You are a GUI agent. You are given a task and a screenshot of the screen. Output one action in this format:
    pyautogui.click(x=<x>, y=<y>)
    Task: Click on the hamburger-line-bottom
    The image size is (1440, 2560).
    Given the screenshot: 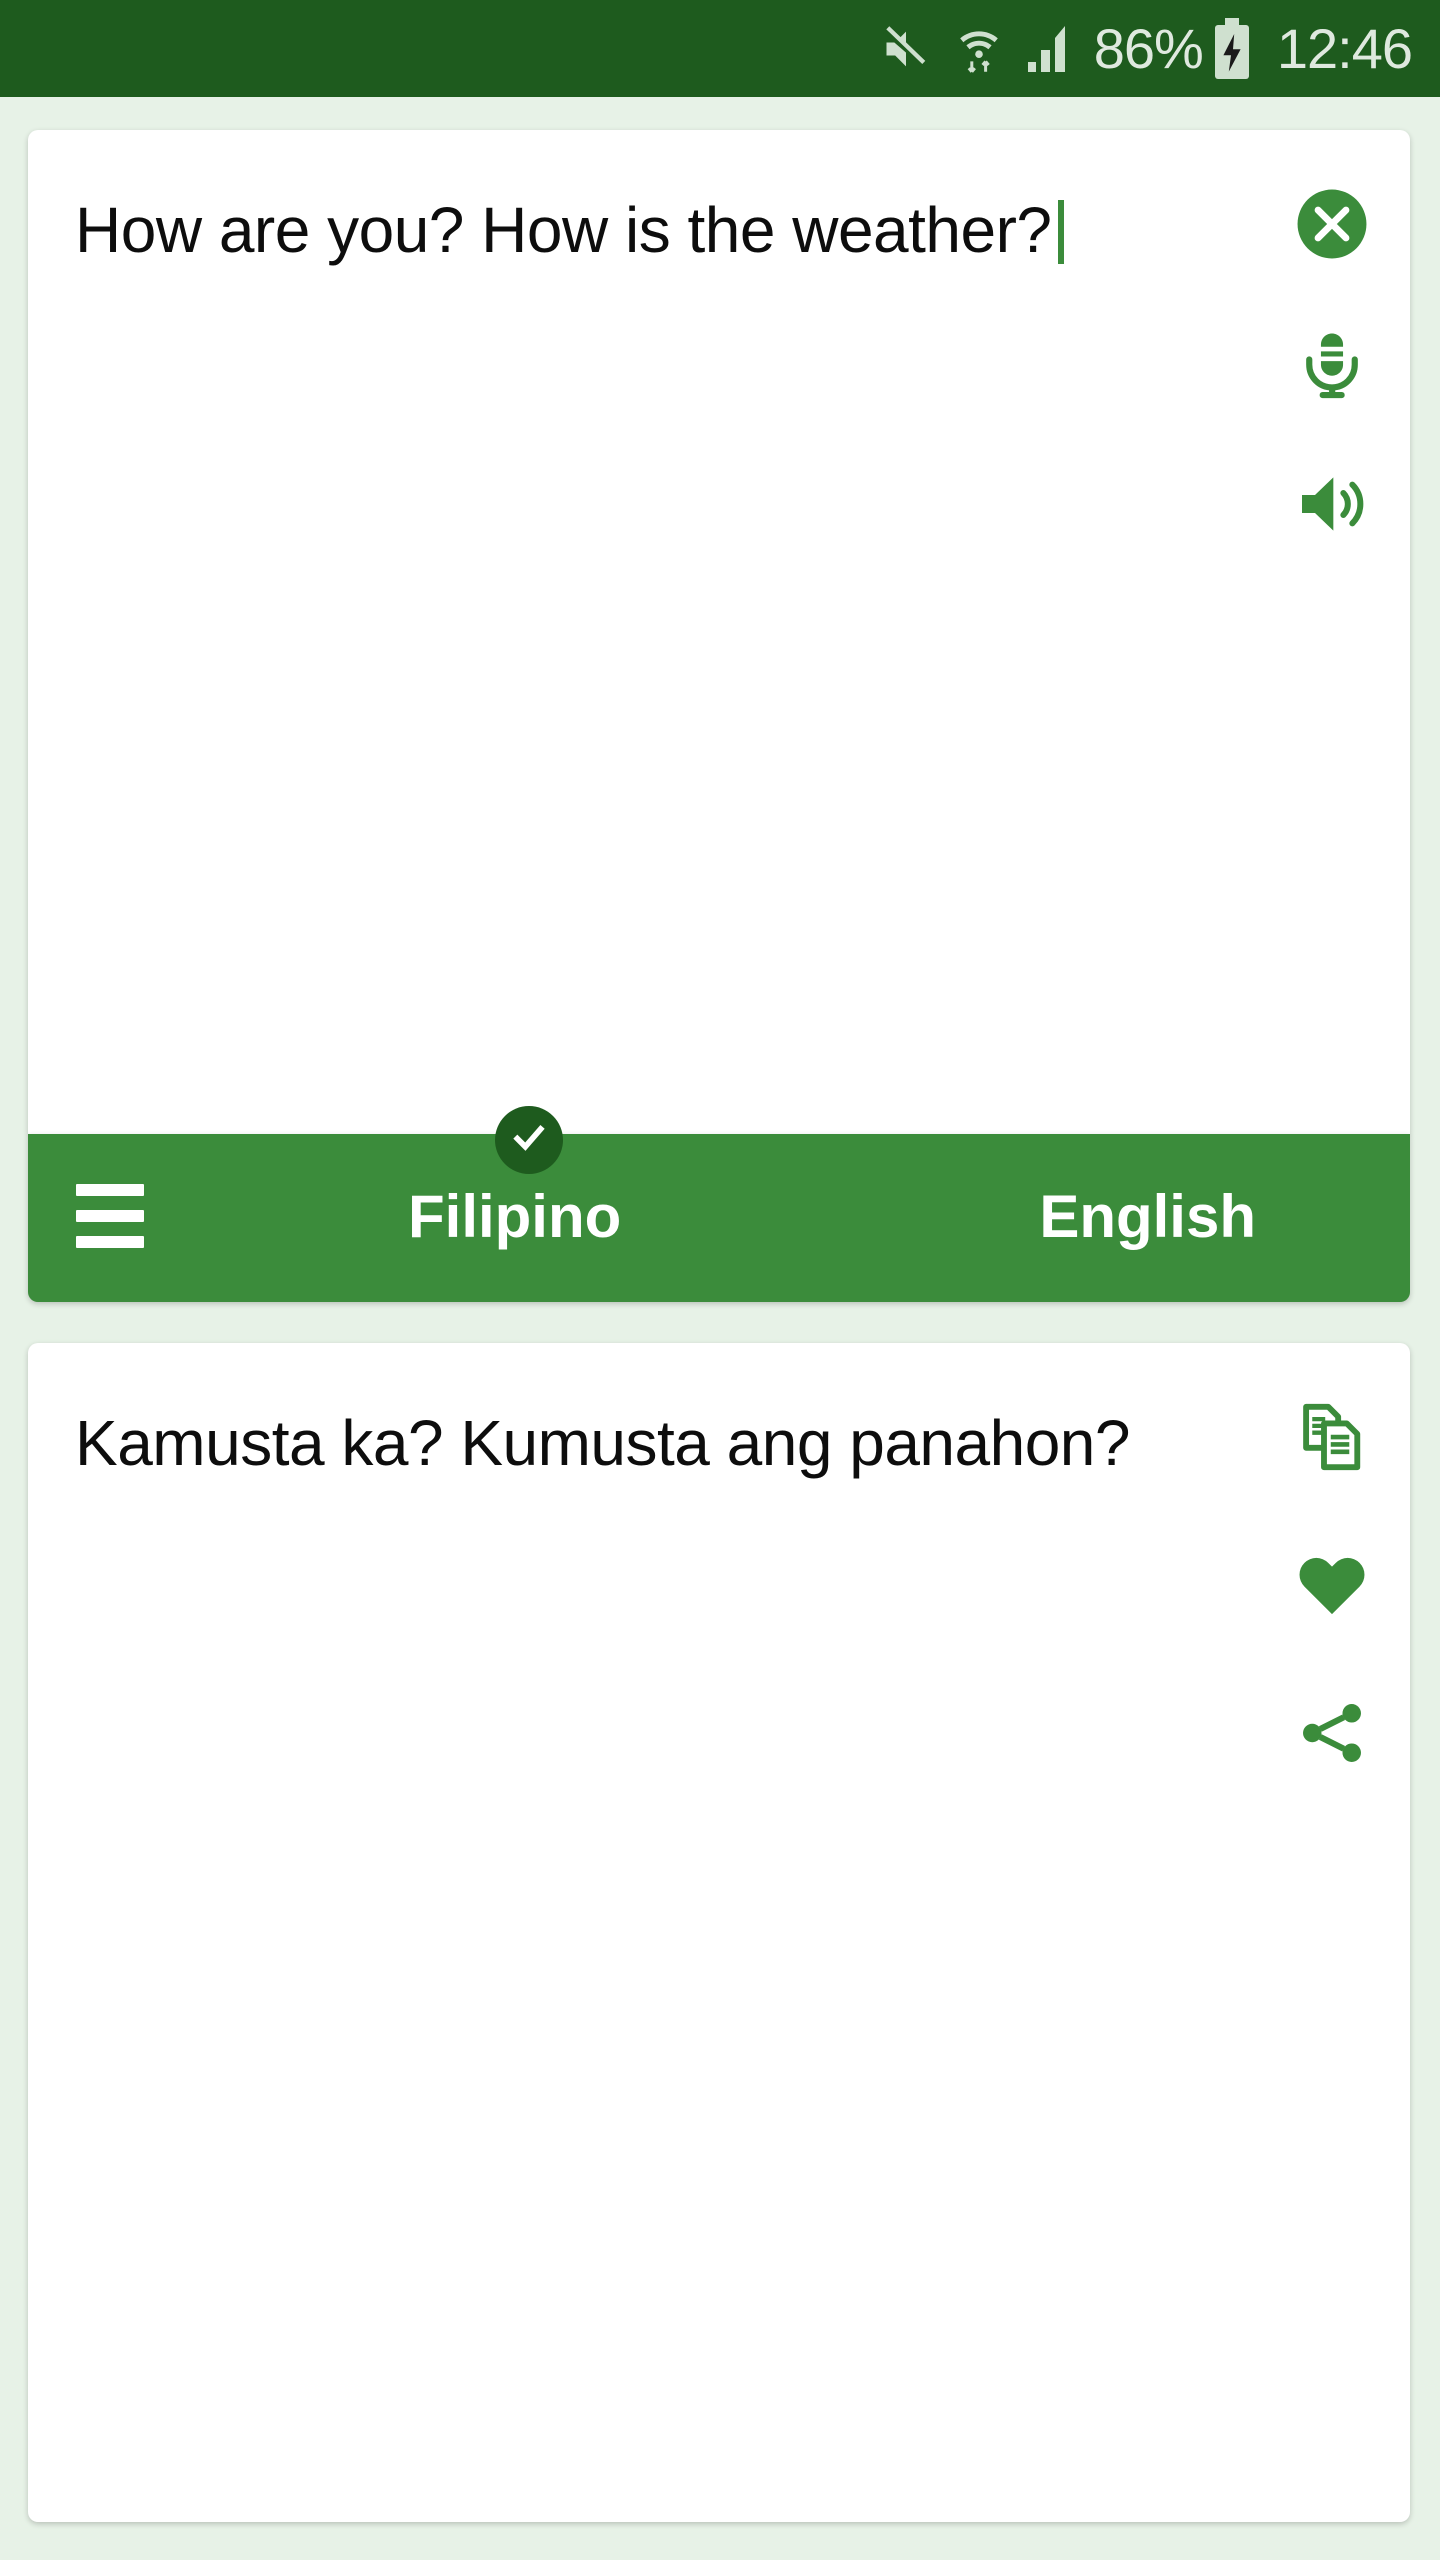 What is the action you would take?
    pyautogui.click(x=110, y=1242)
    